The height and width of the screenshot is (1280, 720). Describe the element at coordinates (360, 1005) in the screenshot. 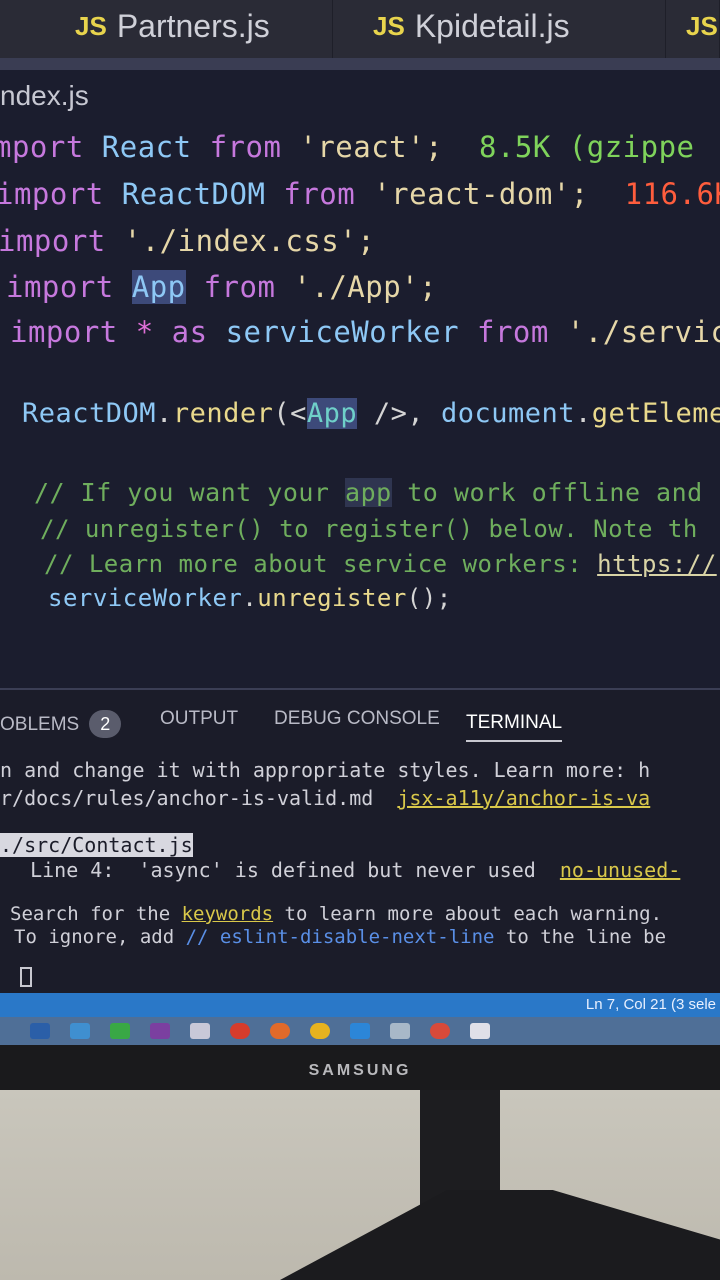

I see `status-bar: Ln 7, Col 21 (3 sele` at that location.